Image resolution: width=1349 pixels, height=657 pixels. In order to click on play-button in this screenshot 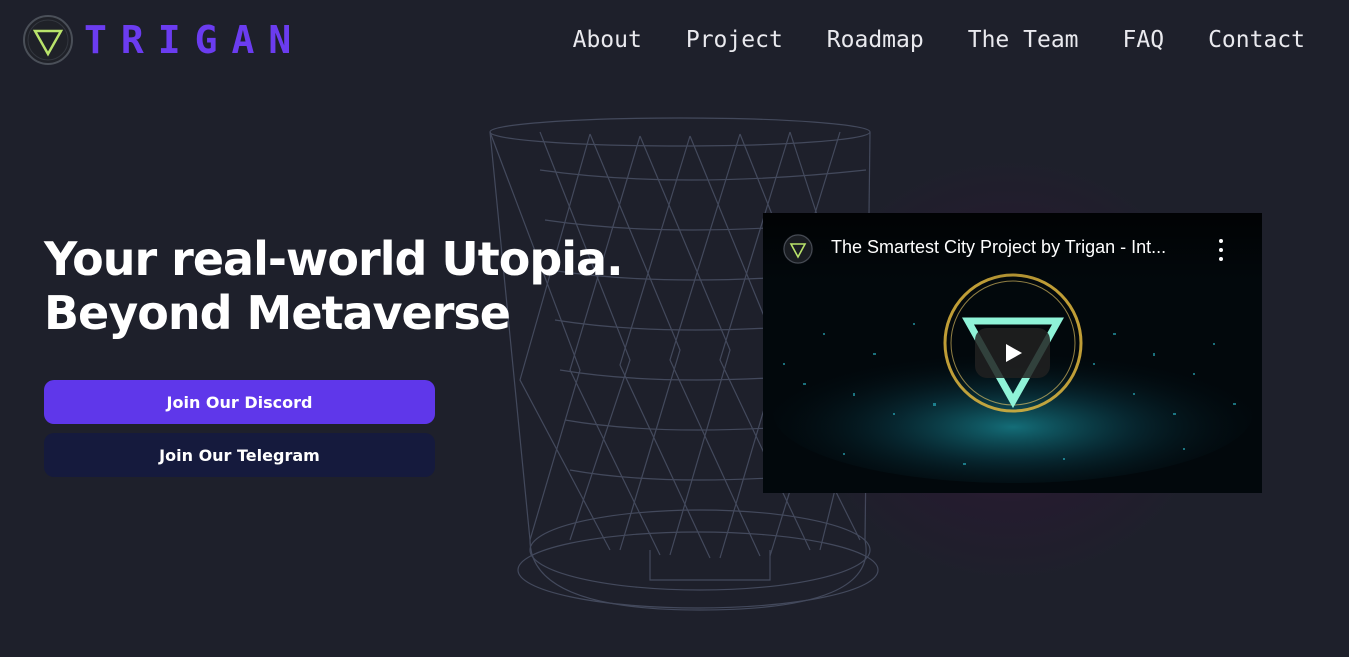, I will do `click(1012, 353)`.